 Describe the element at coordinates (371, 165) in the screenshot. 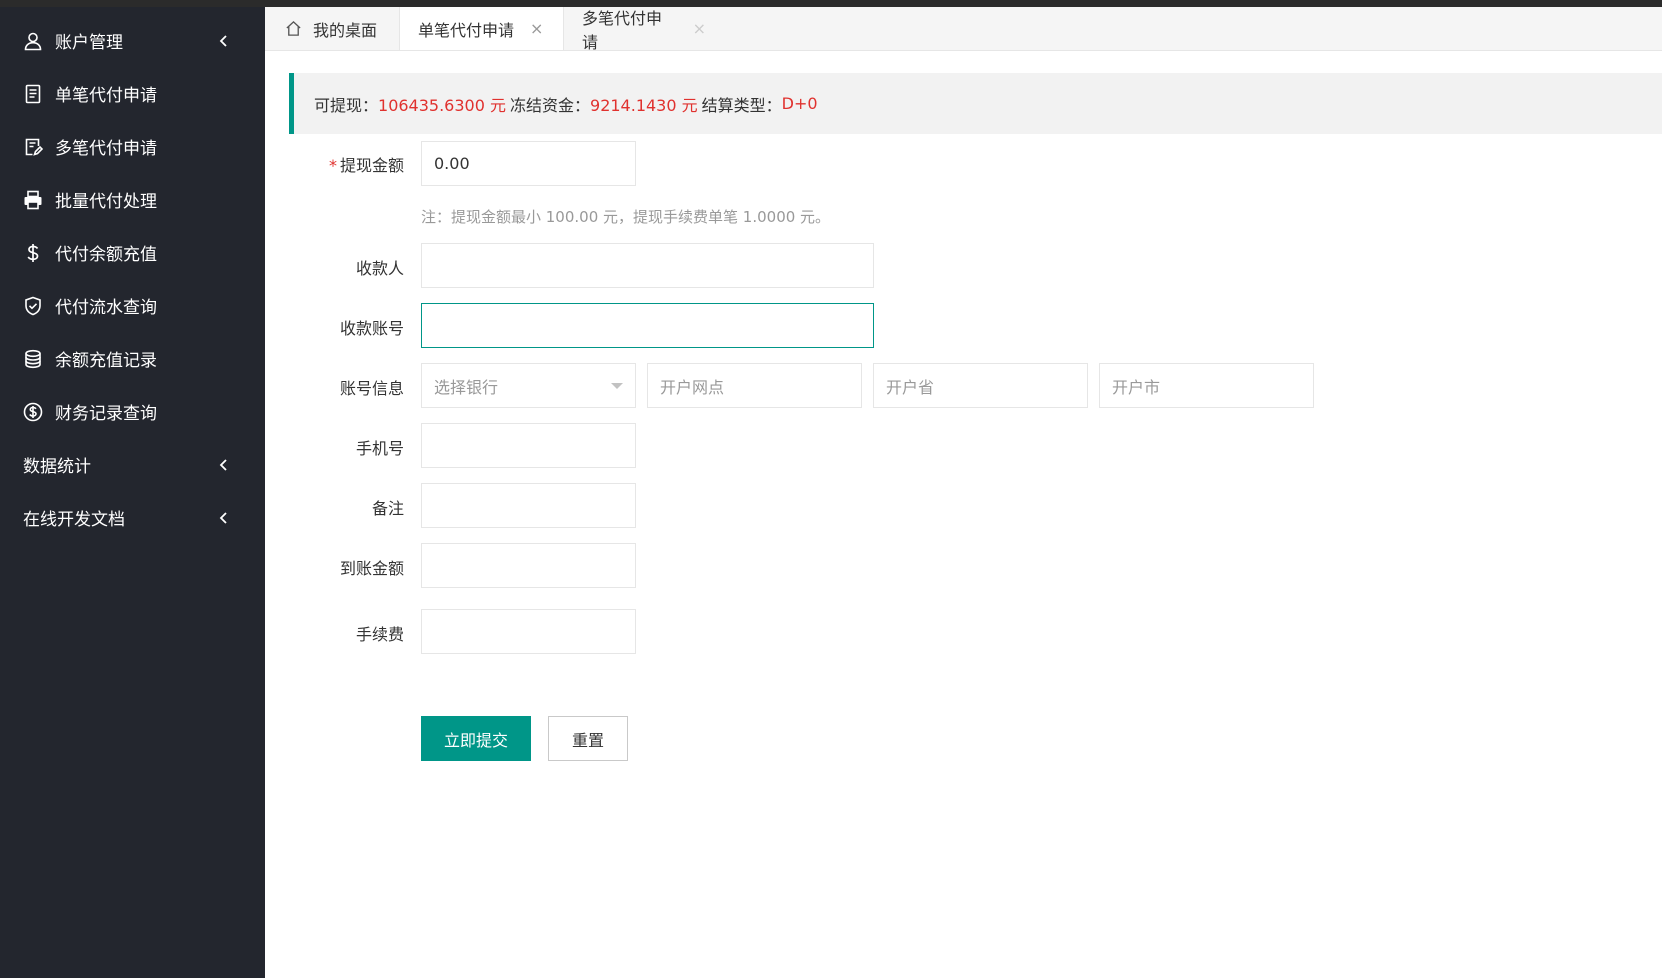

I see `amount-label: 提现金额` at that location.